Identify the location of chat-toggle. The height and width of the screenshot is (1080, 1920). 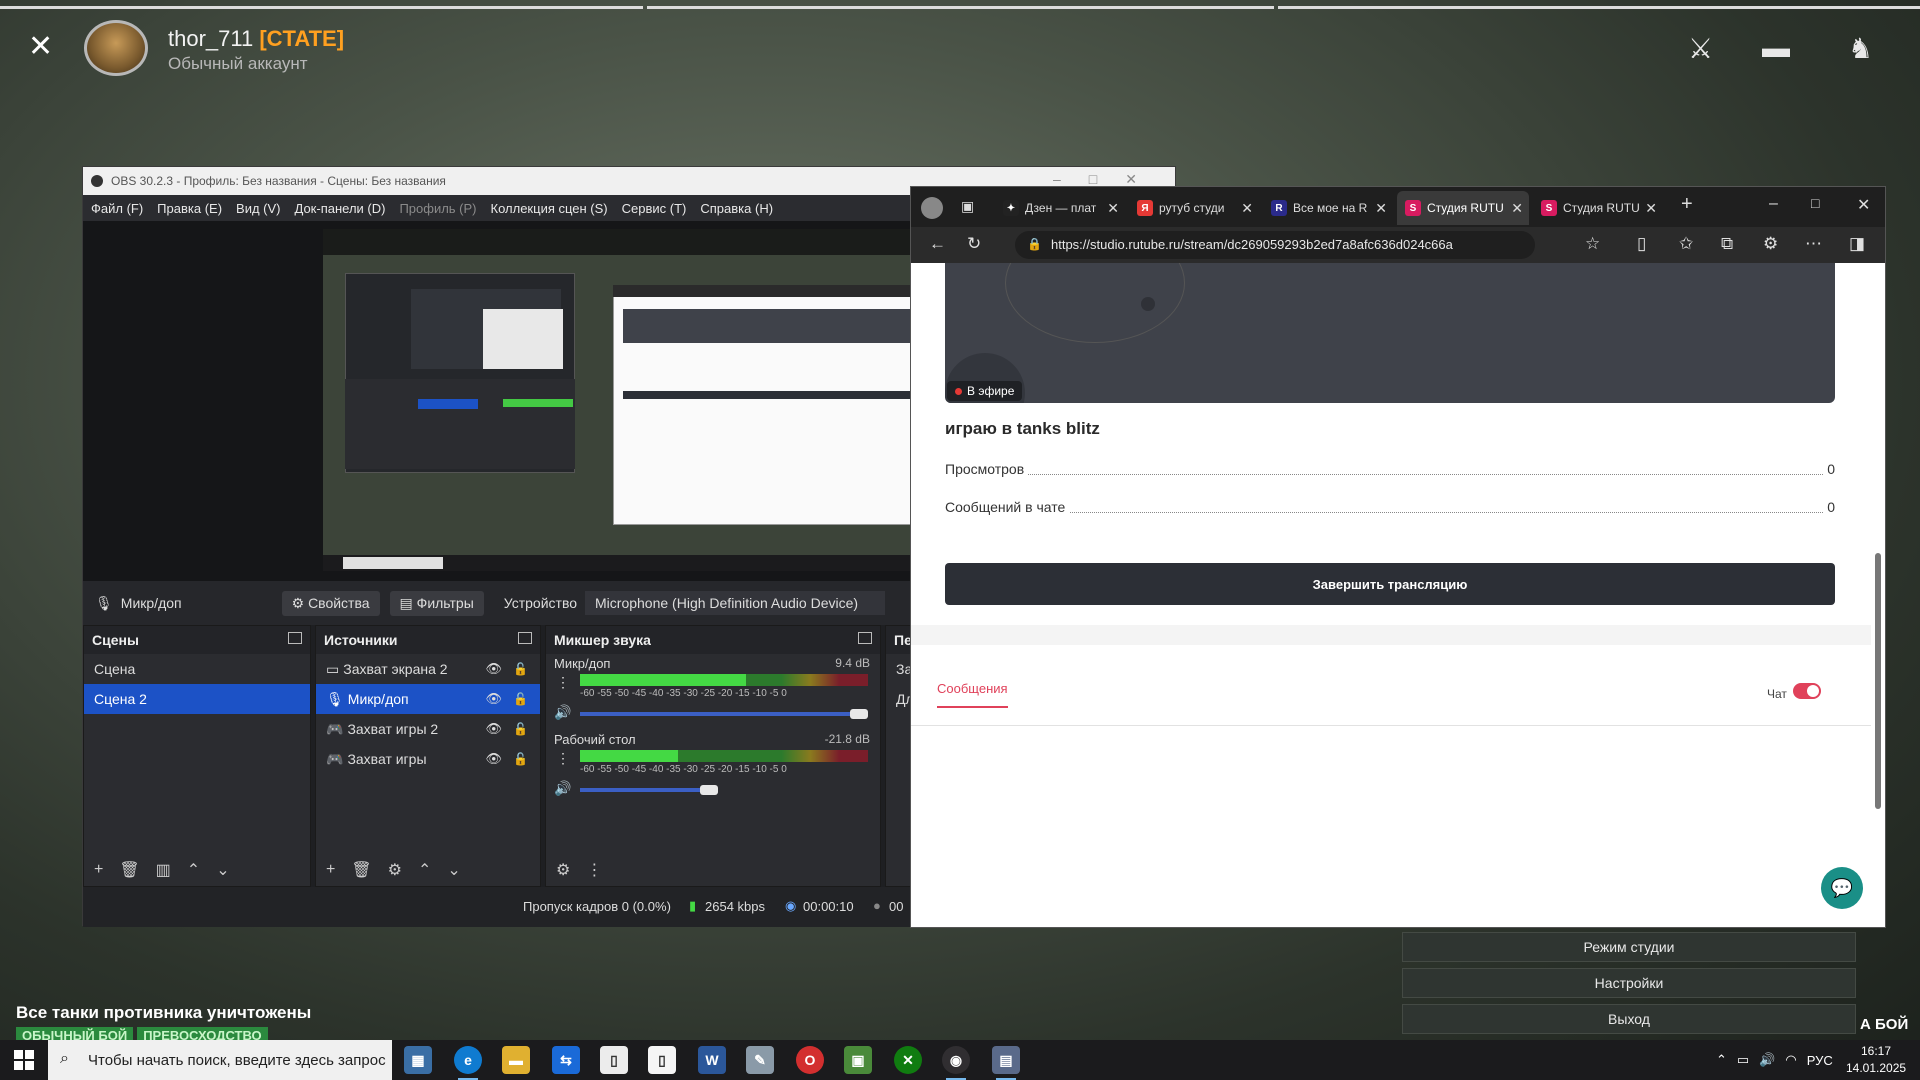
(1807, 691).